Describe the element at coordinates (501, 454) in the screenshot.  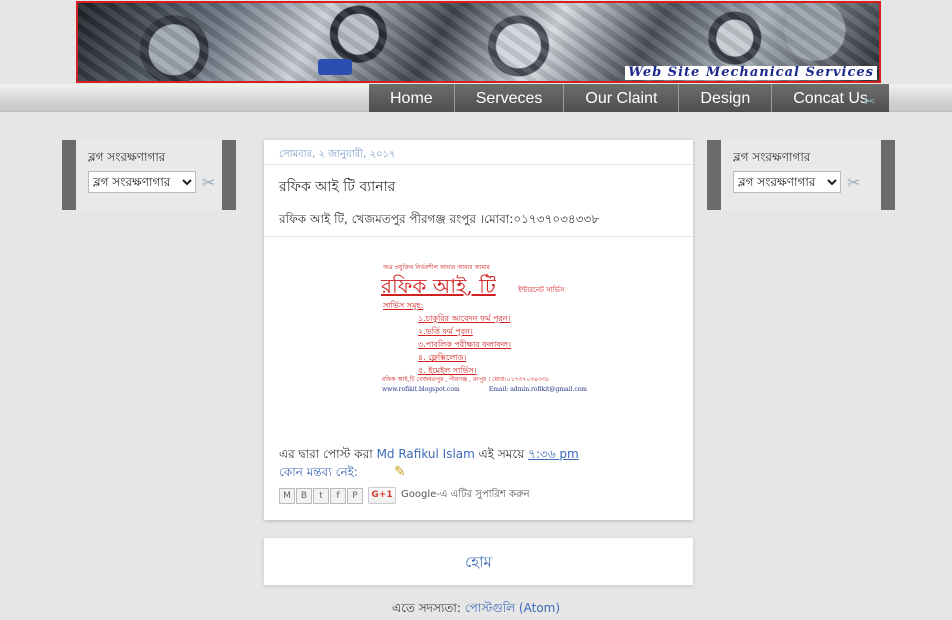
I see `time-prefix: এই সময়ে` at that location.